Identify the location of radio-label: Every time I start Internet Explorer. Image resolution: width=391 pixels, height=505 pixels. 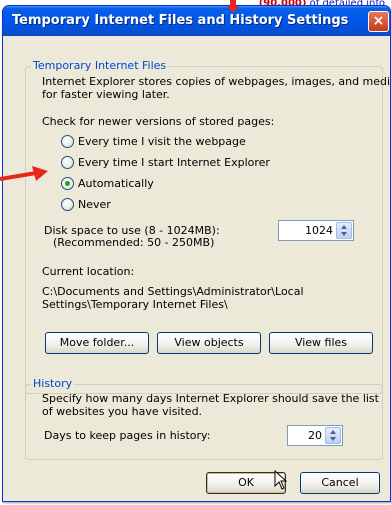
(174, 162).